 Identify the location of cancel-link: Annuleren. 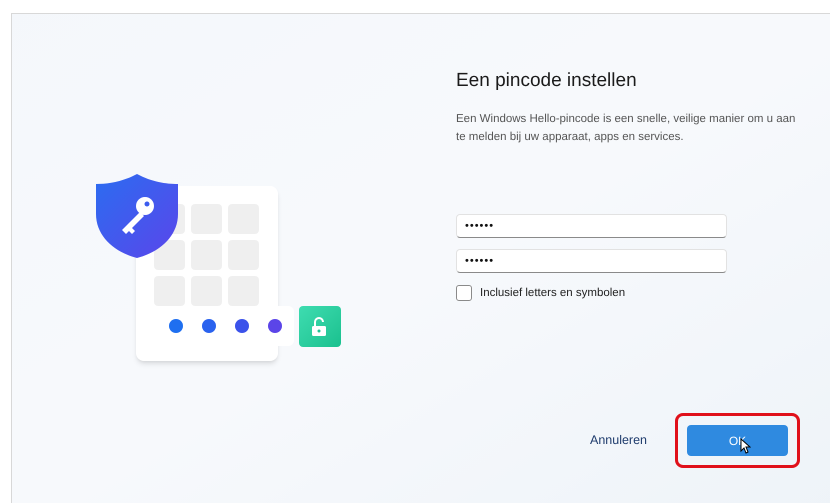
(618, 440).